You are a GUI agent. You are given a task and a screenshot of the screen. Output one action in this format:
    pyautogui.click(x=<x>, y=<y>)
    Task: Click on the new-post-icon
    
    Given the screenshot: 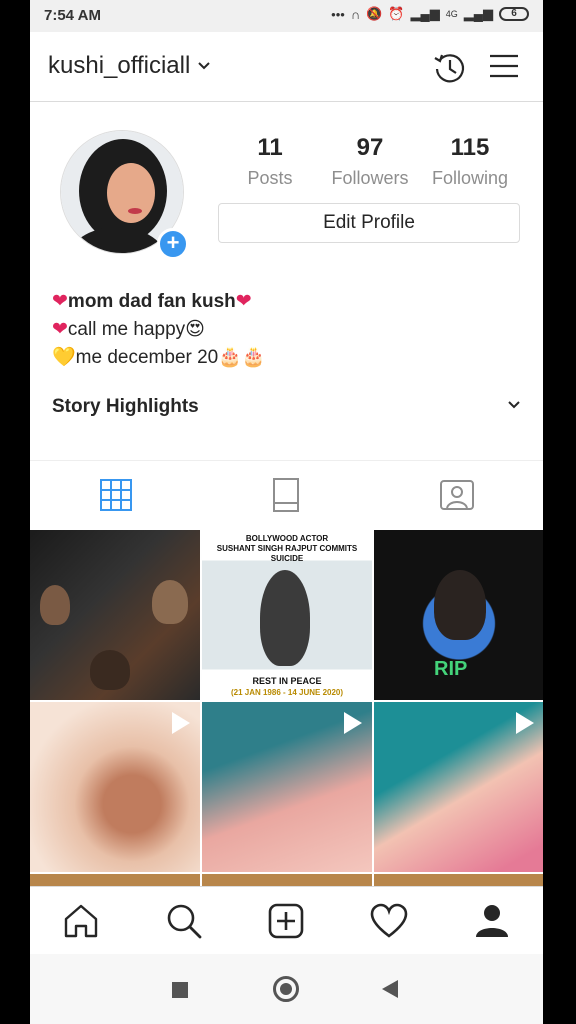 What is the action you would take?
    pyautogui.click(x=286, y=921)
    